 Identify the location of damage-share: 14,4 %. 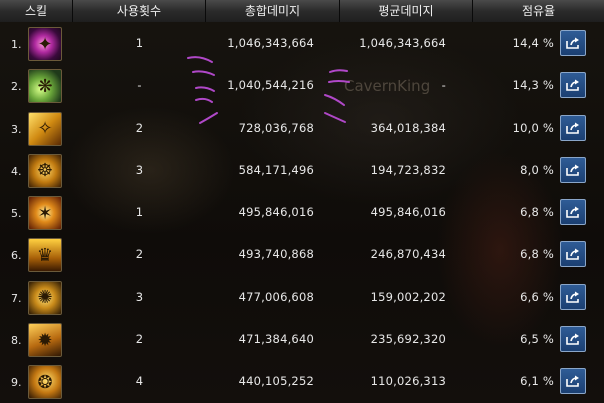
(533, 43).